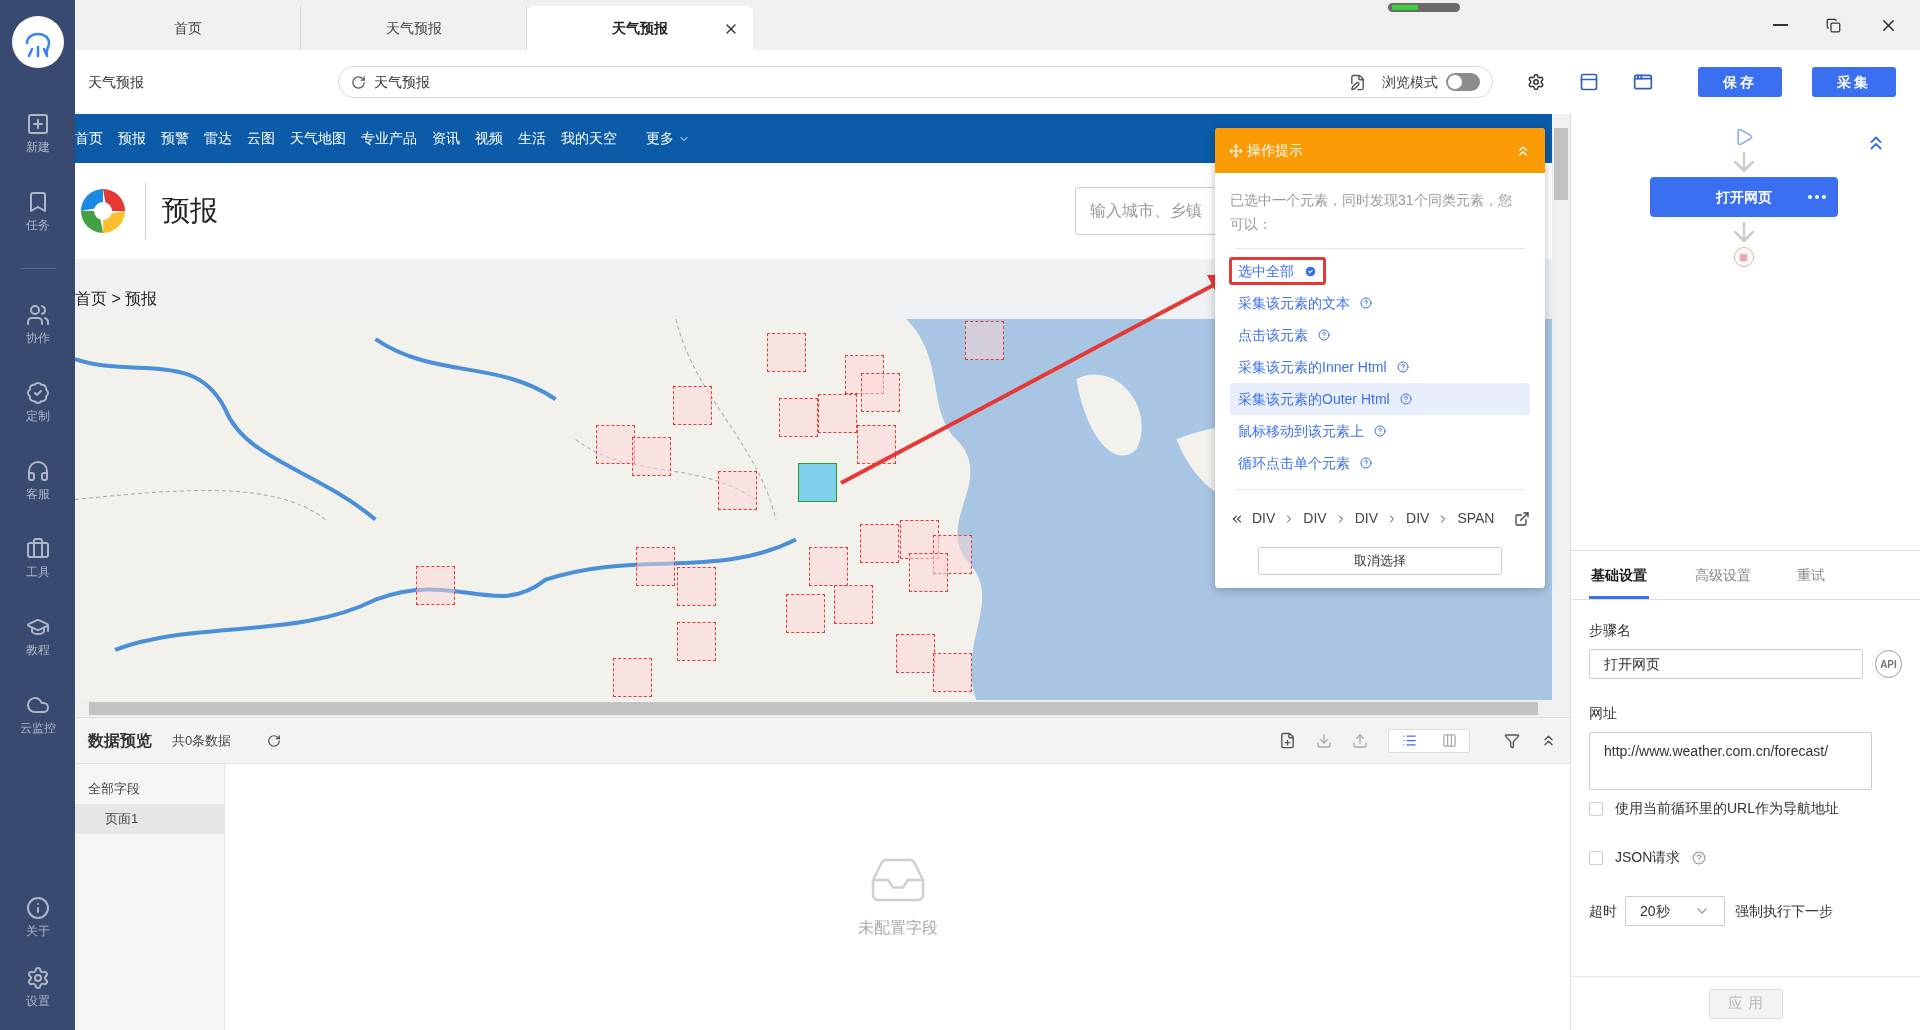 Image resolution: width=1920 pixels, height=1030 pixels. Describe the element at coordinates (1449, 740) in the screenshot. I see `columns-icon` at that location.